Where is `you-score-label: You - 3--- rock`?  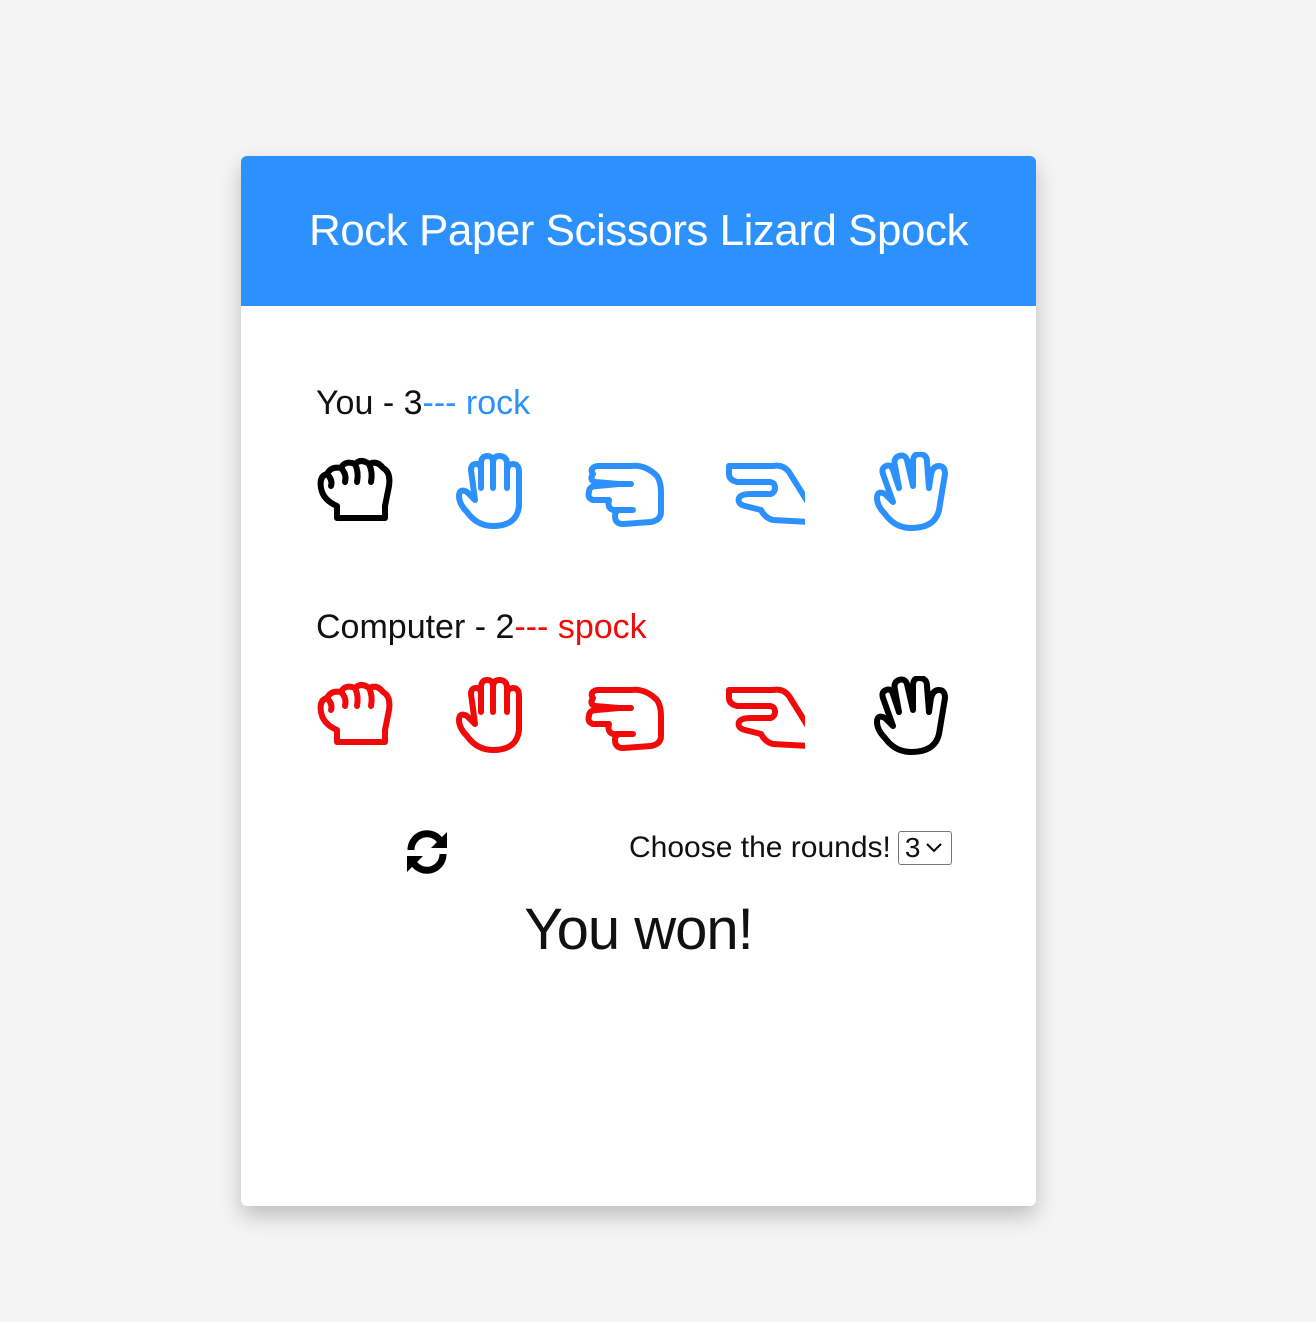
you-score-label: You - 3--- rock is located at coordinates (423, 403).